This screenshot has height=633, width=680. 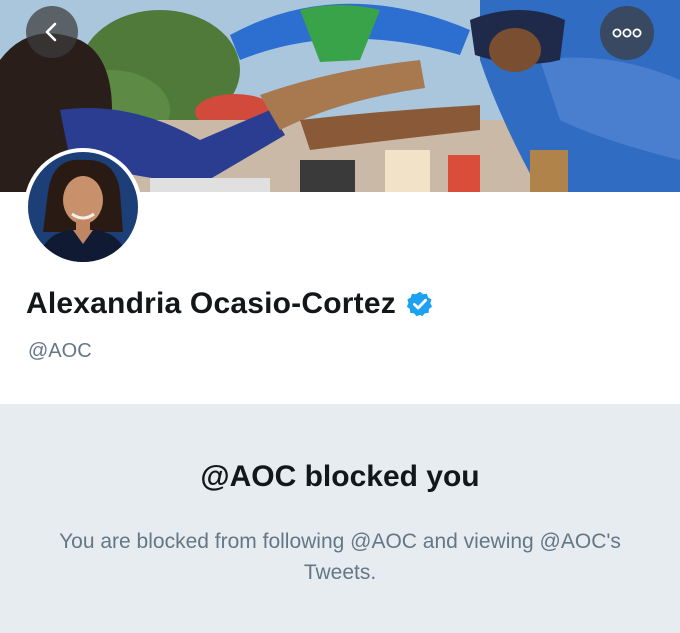 I want to click on more-dots-icon, so click(x=627, y=33).